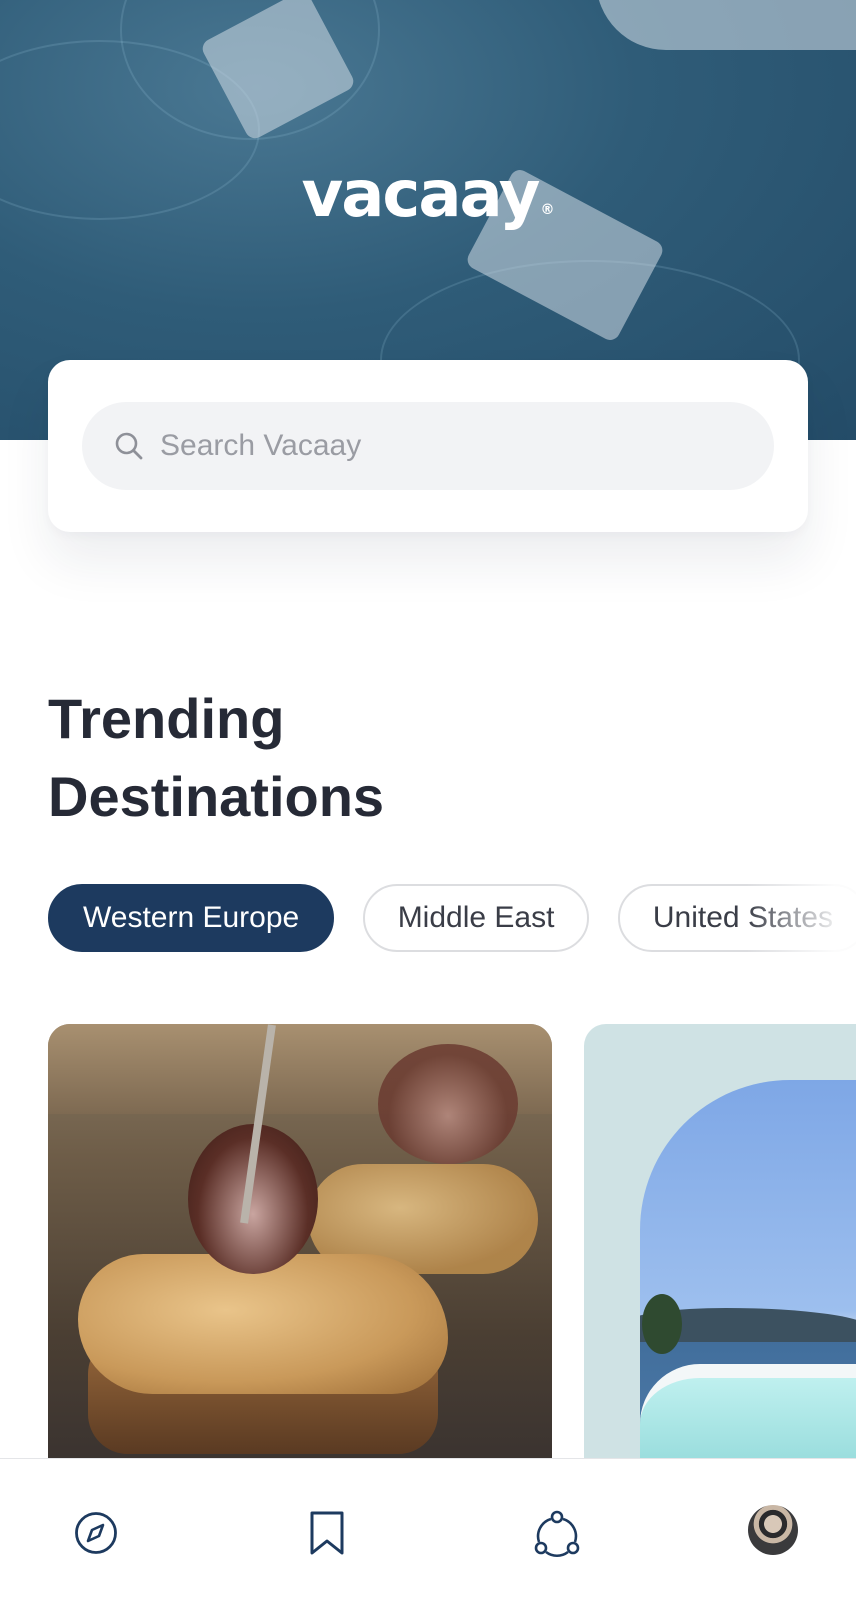  Describe the element at coordinates (440, 446) in the screenshot. I see `search-input` at that location.